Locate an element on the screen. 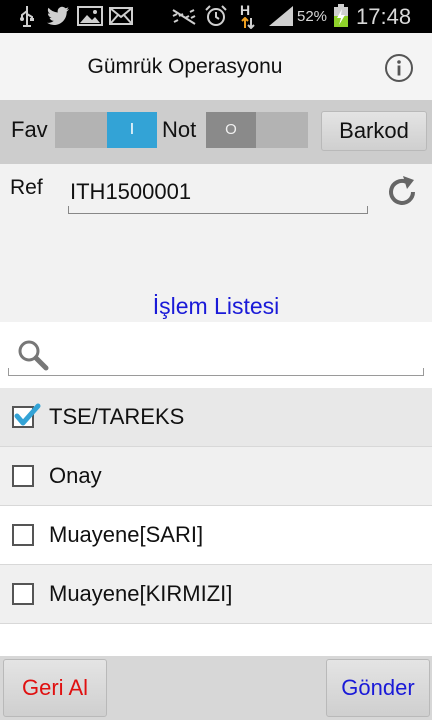 This screenshot has width=432, height=720. ref-input-edge-left is located at coordinates (68, 210).